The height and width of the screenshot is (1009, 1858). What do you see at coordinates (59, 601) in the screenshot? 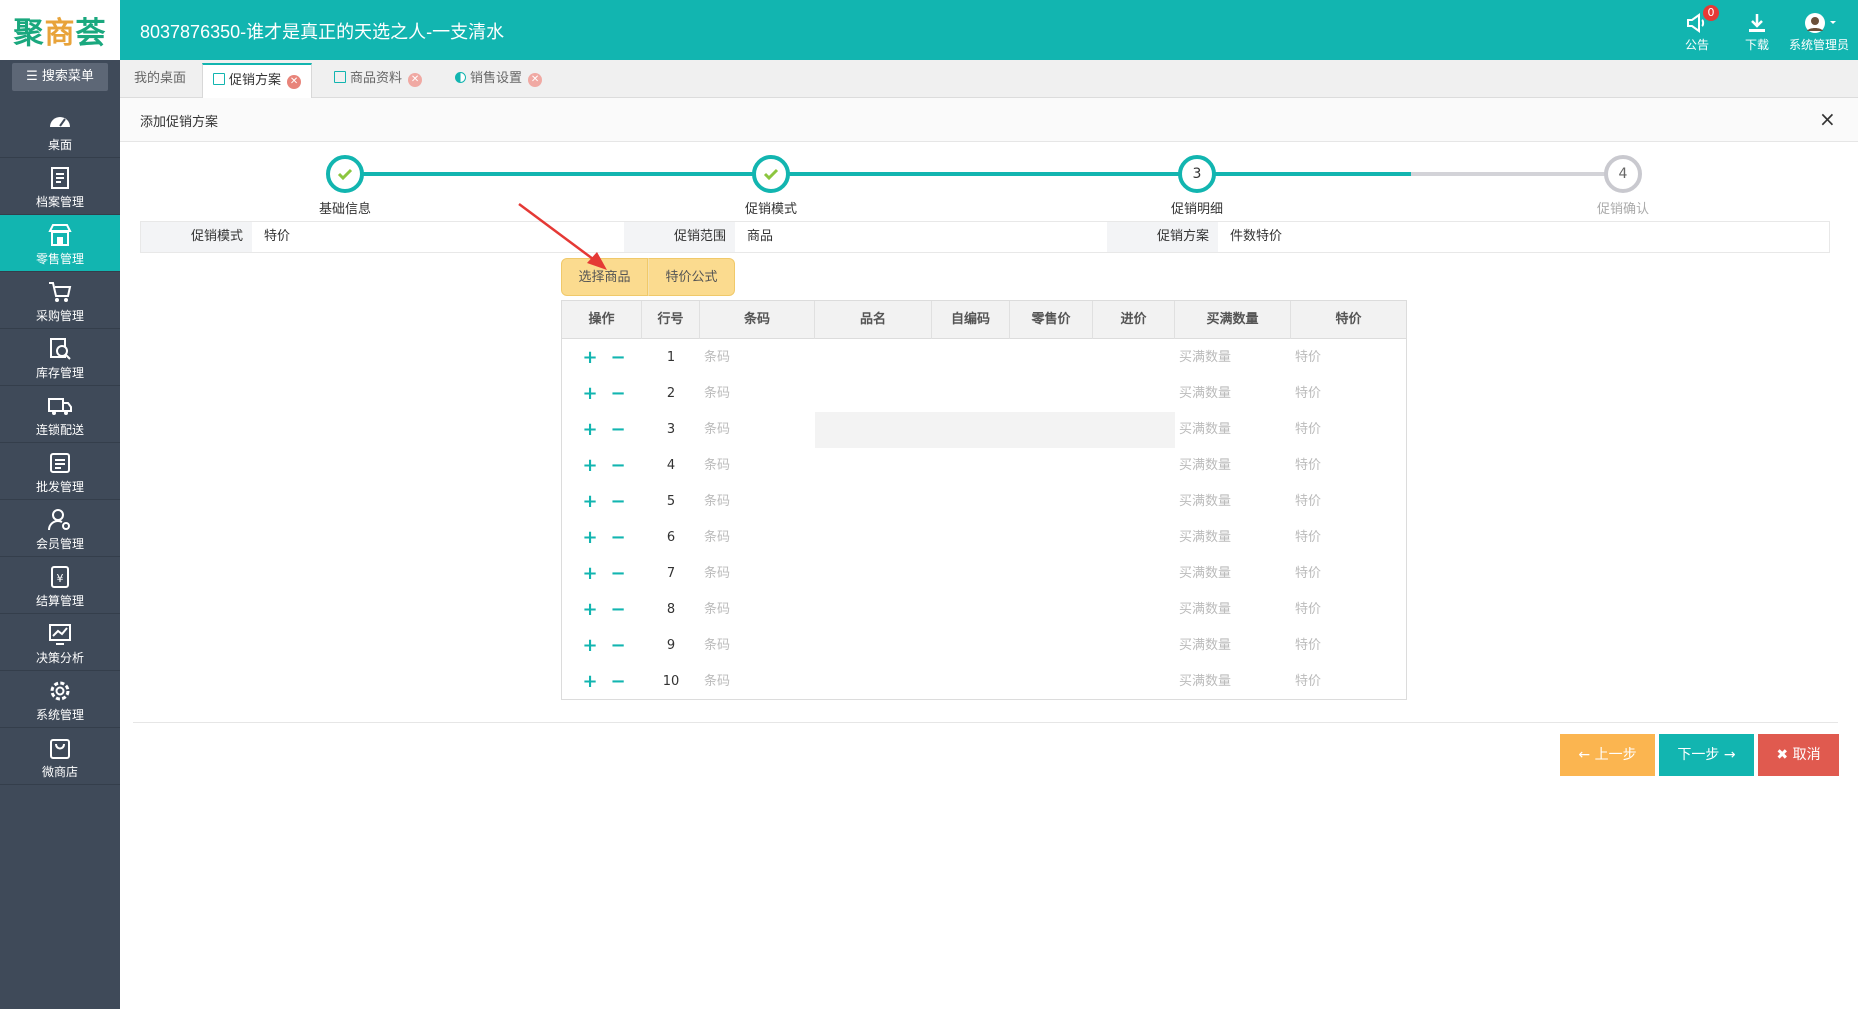
I see `sidebar-item-label: 结算管理` at bounding box center [59, 601].